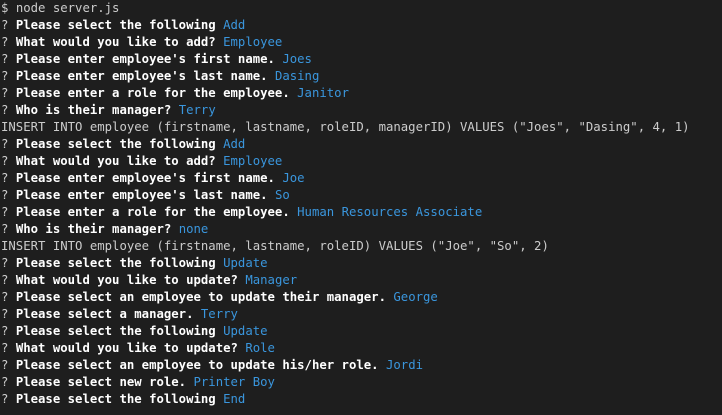  What do you see at coordinates (234, 399) in the screenshot?
I see `answer-text: End` at bounding box center [234, 399].